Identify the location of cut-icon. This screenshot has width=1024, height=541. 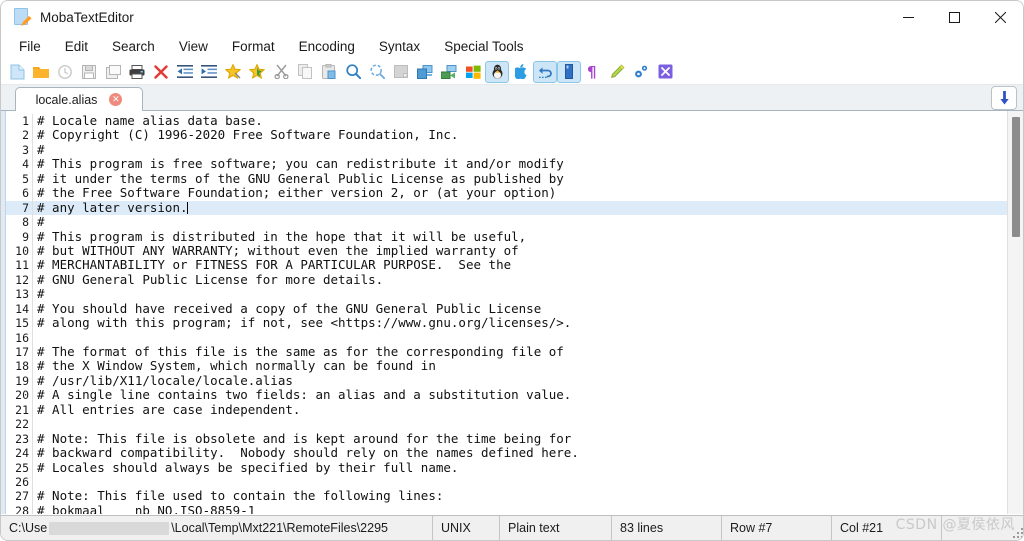
(281, 72).